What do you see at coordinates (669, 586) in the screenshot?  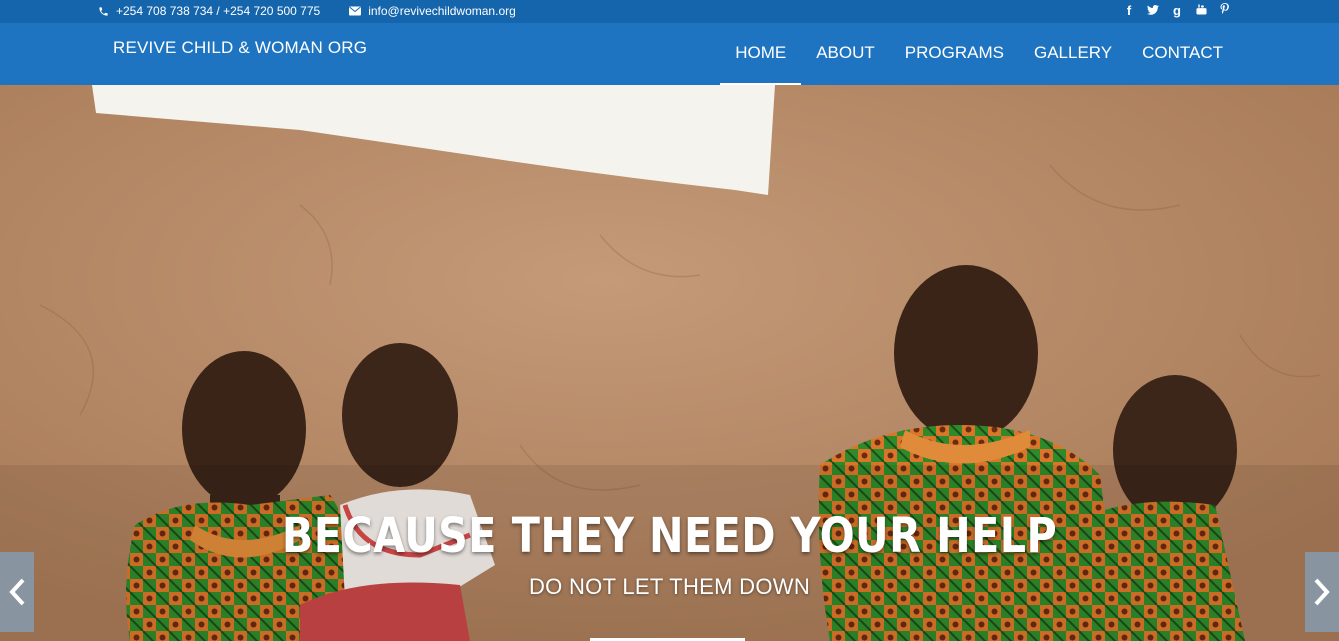 I see `hero-subline: DO NOT LET THEM DOWN` at bounding box center [669, 586].